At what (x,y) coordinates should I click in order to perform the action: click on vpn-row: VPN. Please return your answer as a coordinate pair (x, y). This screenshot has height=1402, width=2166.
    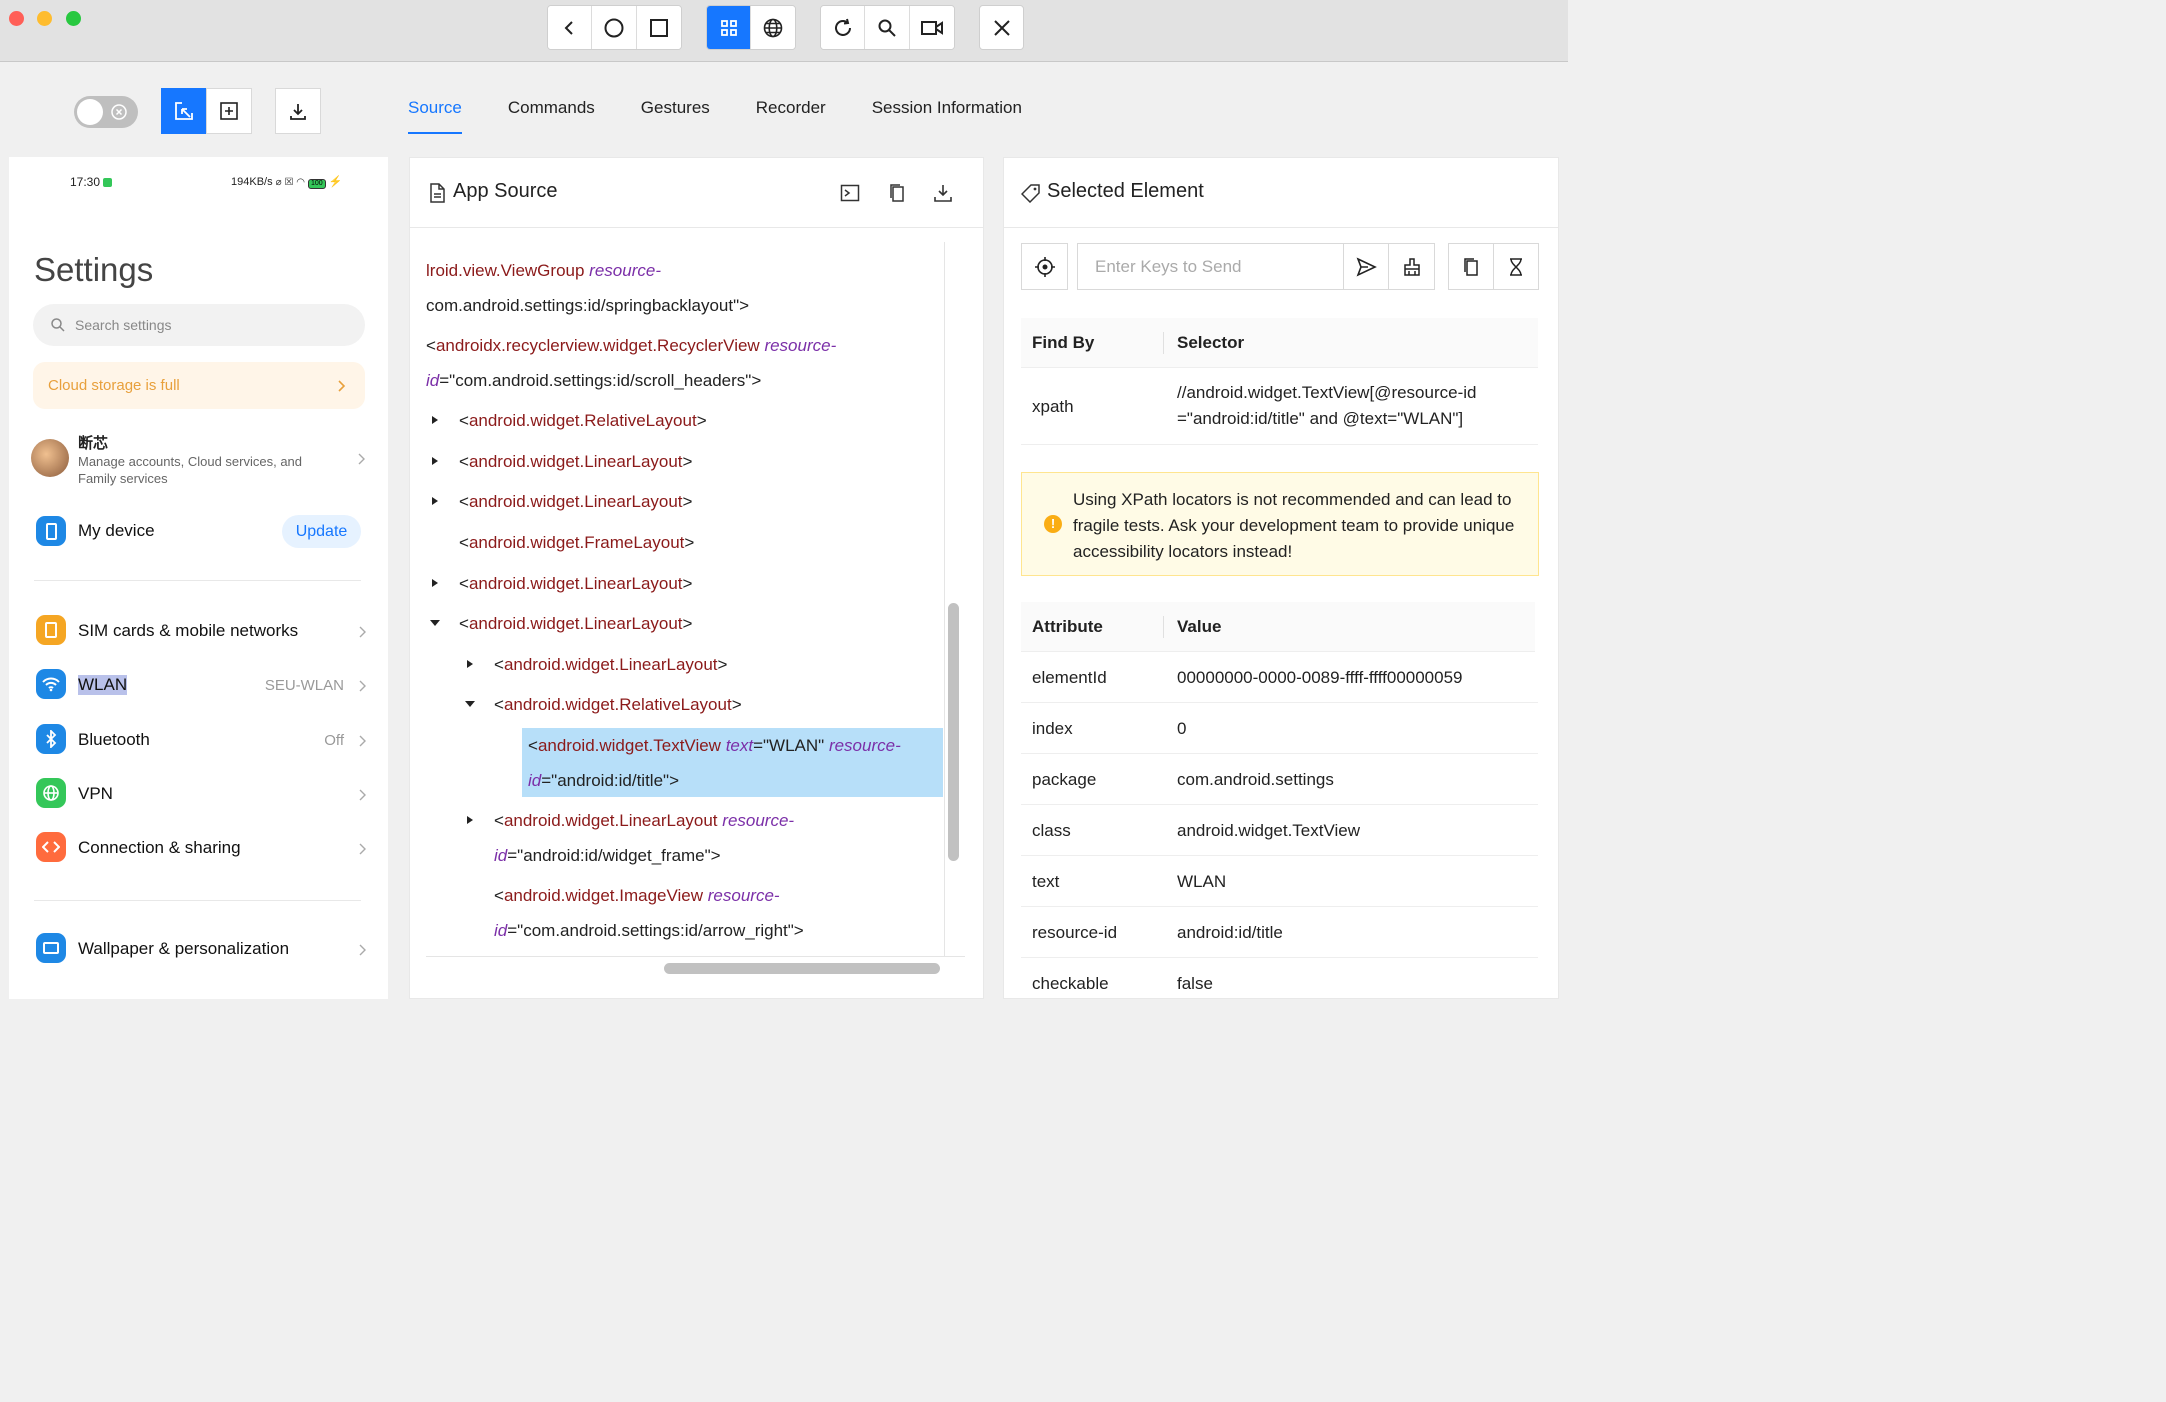
    Looking at the image, I should click on (204, 794).